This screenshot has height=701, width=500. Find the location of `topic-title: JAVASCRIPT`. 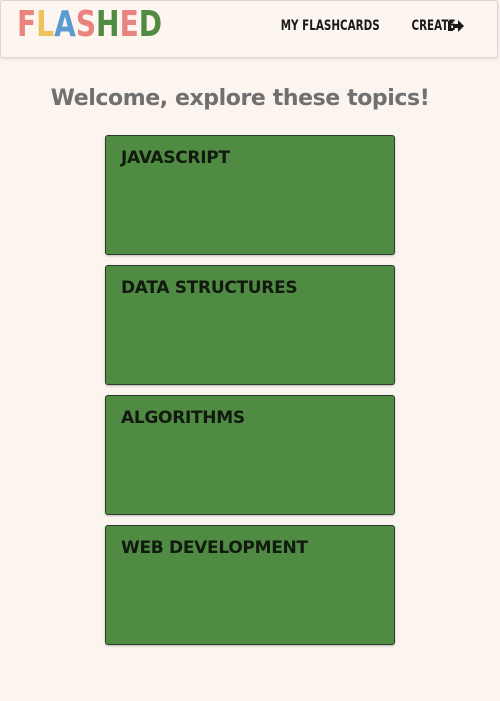

topic-title: JAVASCRIPT is located at coordinates (175, 158).